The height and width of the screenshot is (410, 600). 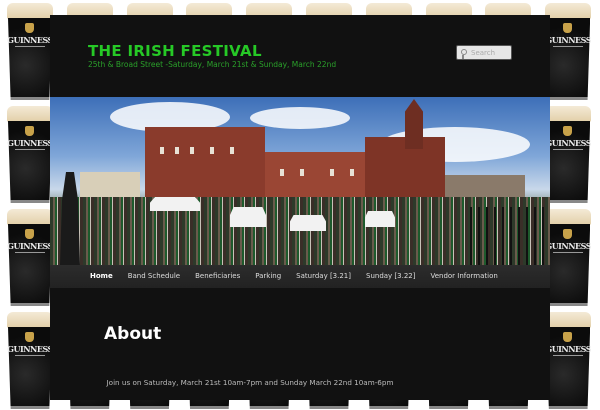 What do you see at coordinates (463, 276) in the screenshot?
I see `nav-item-vendor-information: Vendor Information` at bounding box center [463, 276].